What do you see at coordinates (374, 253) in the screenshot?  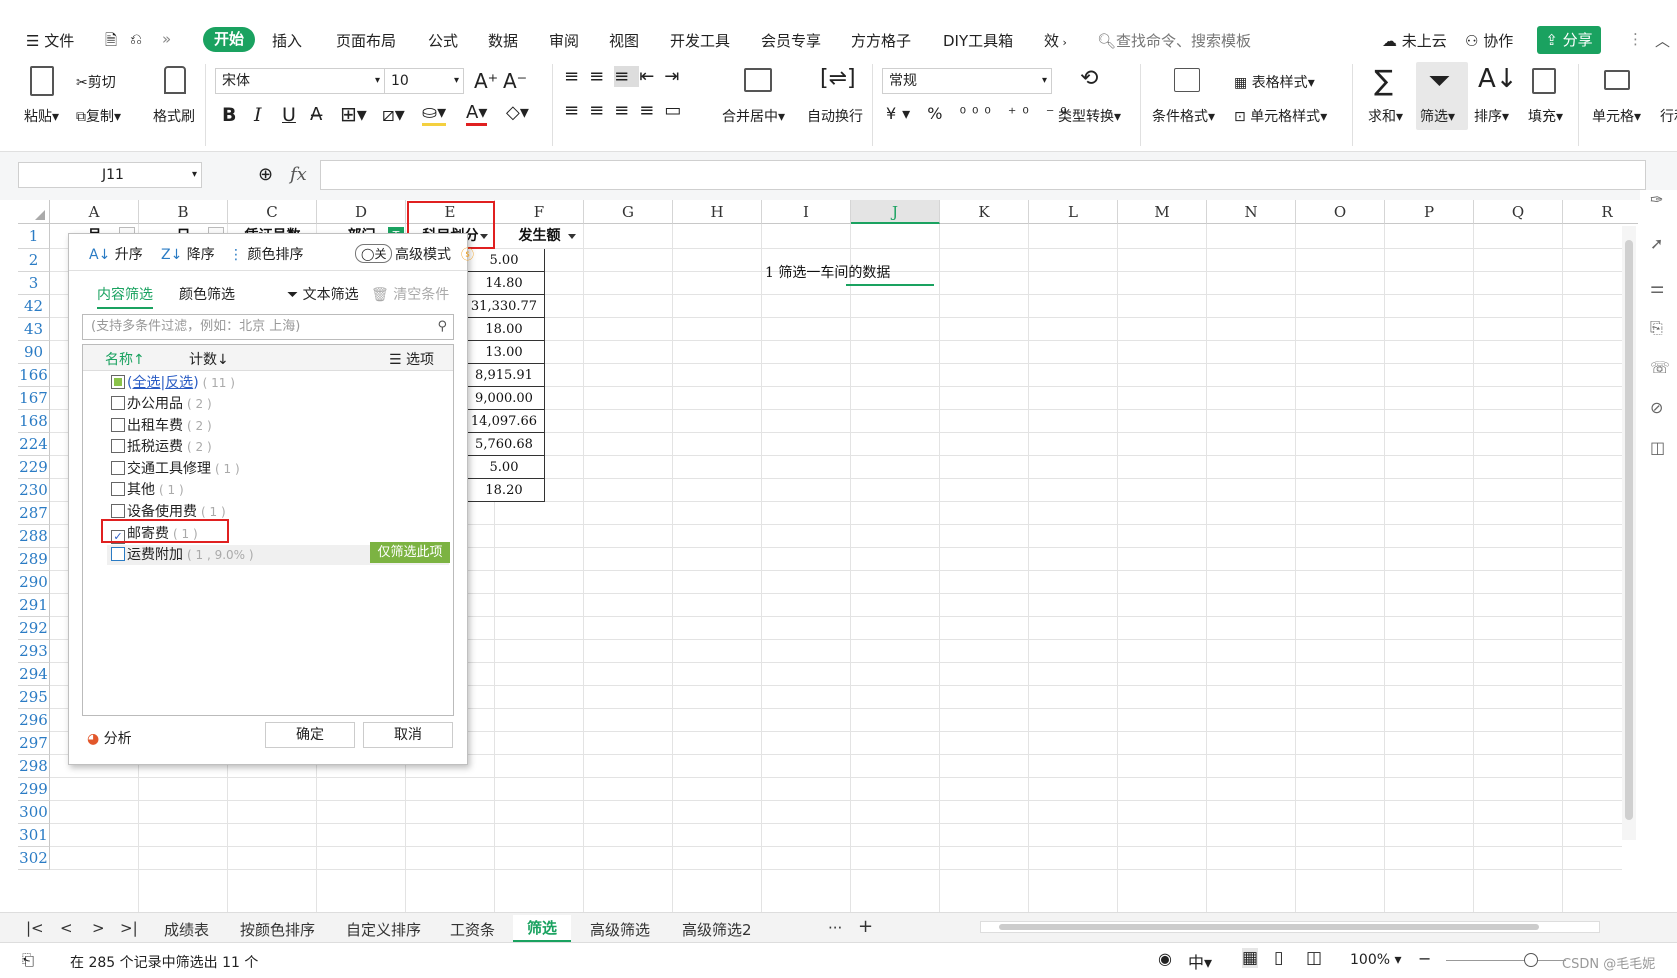 I see `advanced-toggle: ◯关` at bounding box center [374, 253].